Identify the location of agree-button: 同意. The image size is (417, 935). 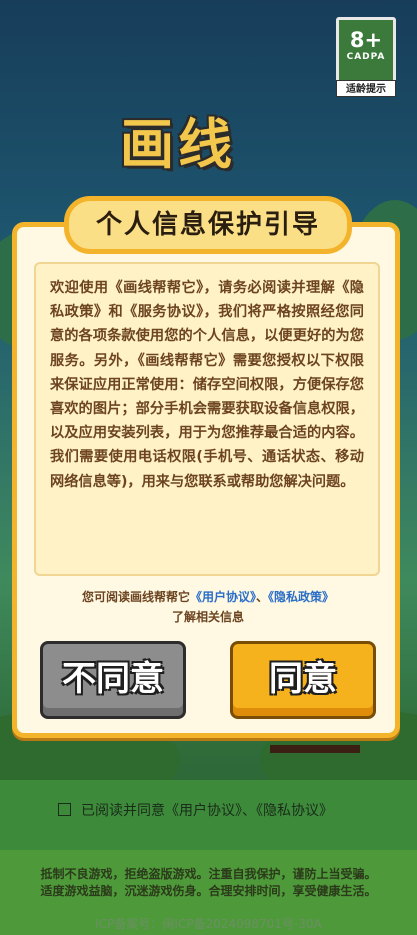
(303, 680).